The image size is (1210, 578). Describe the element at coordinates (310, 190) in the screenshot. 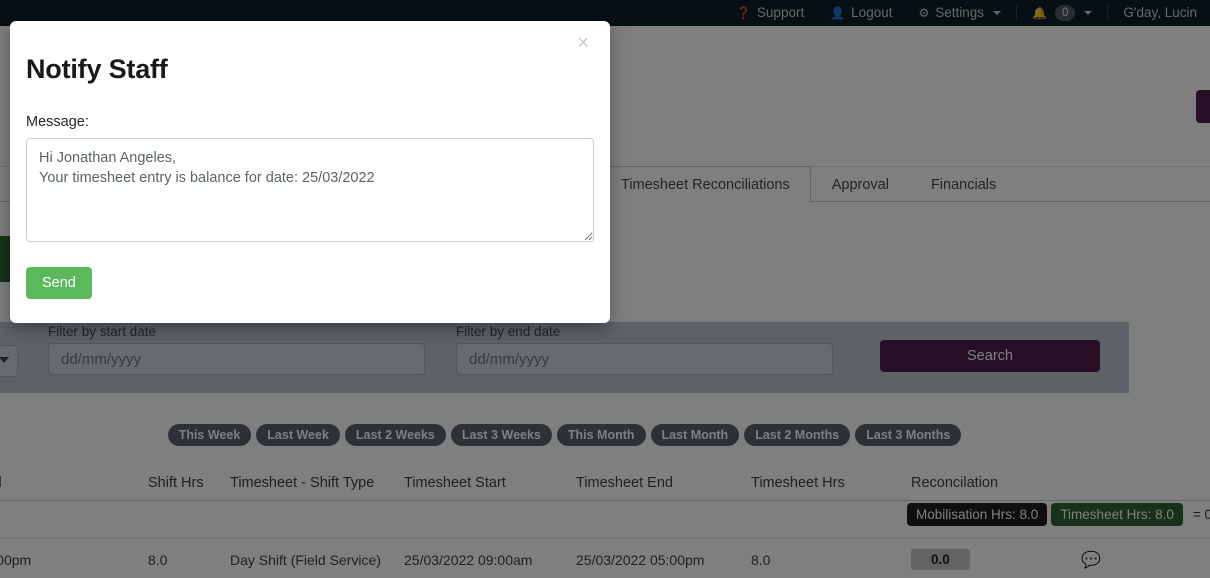

I see `message-textarea` at that location.